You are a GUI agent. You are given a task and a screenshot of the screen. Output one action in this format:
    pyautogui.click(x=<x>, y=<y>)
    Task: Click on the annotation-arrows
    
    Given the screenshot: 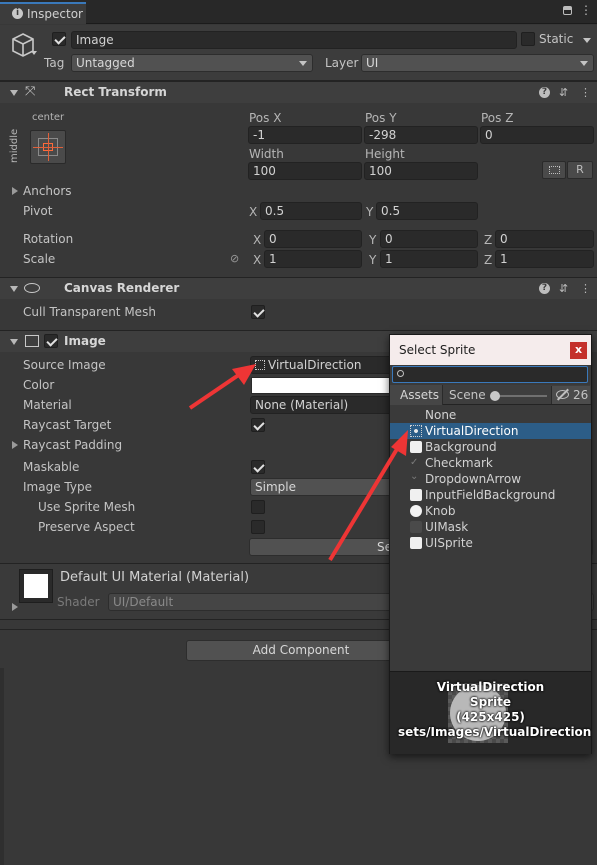 What is the action you would take?
    pyautogui.click(x=298, y=463)
    